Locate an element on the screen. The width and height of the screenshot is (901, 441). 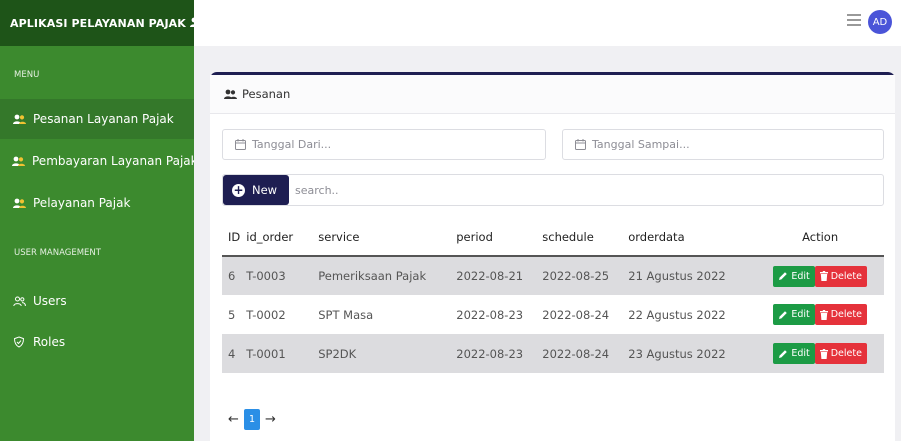
cell-id-order: T-0001 is located at coordinates (276, 353).